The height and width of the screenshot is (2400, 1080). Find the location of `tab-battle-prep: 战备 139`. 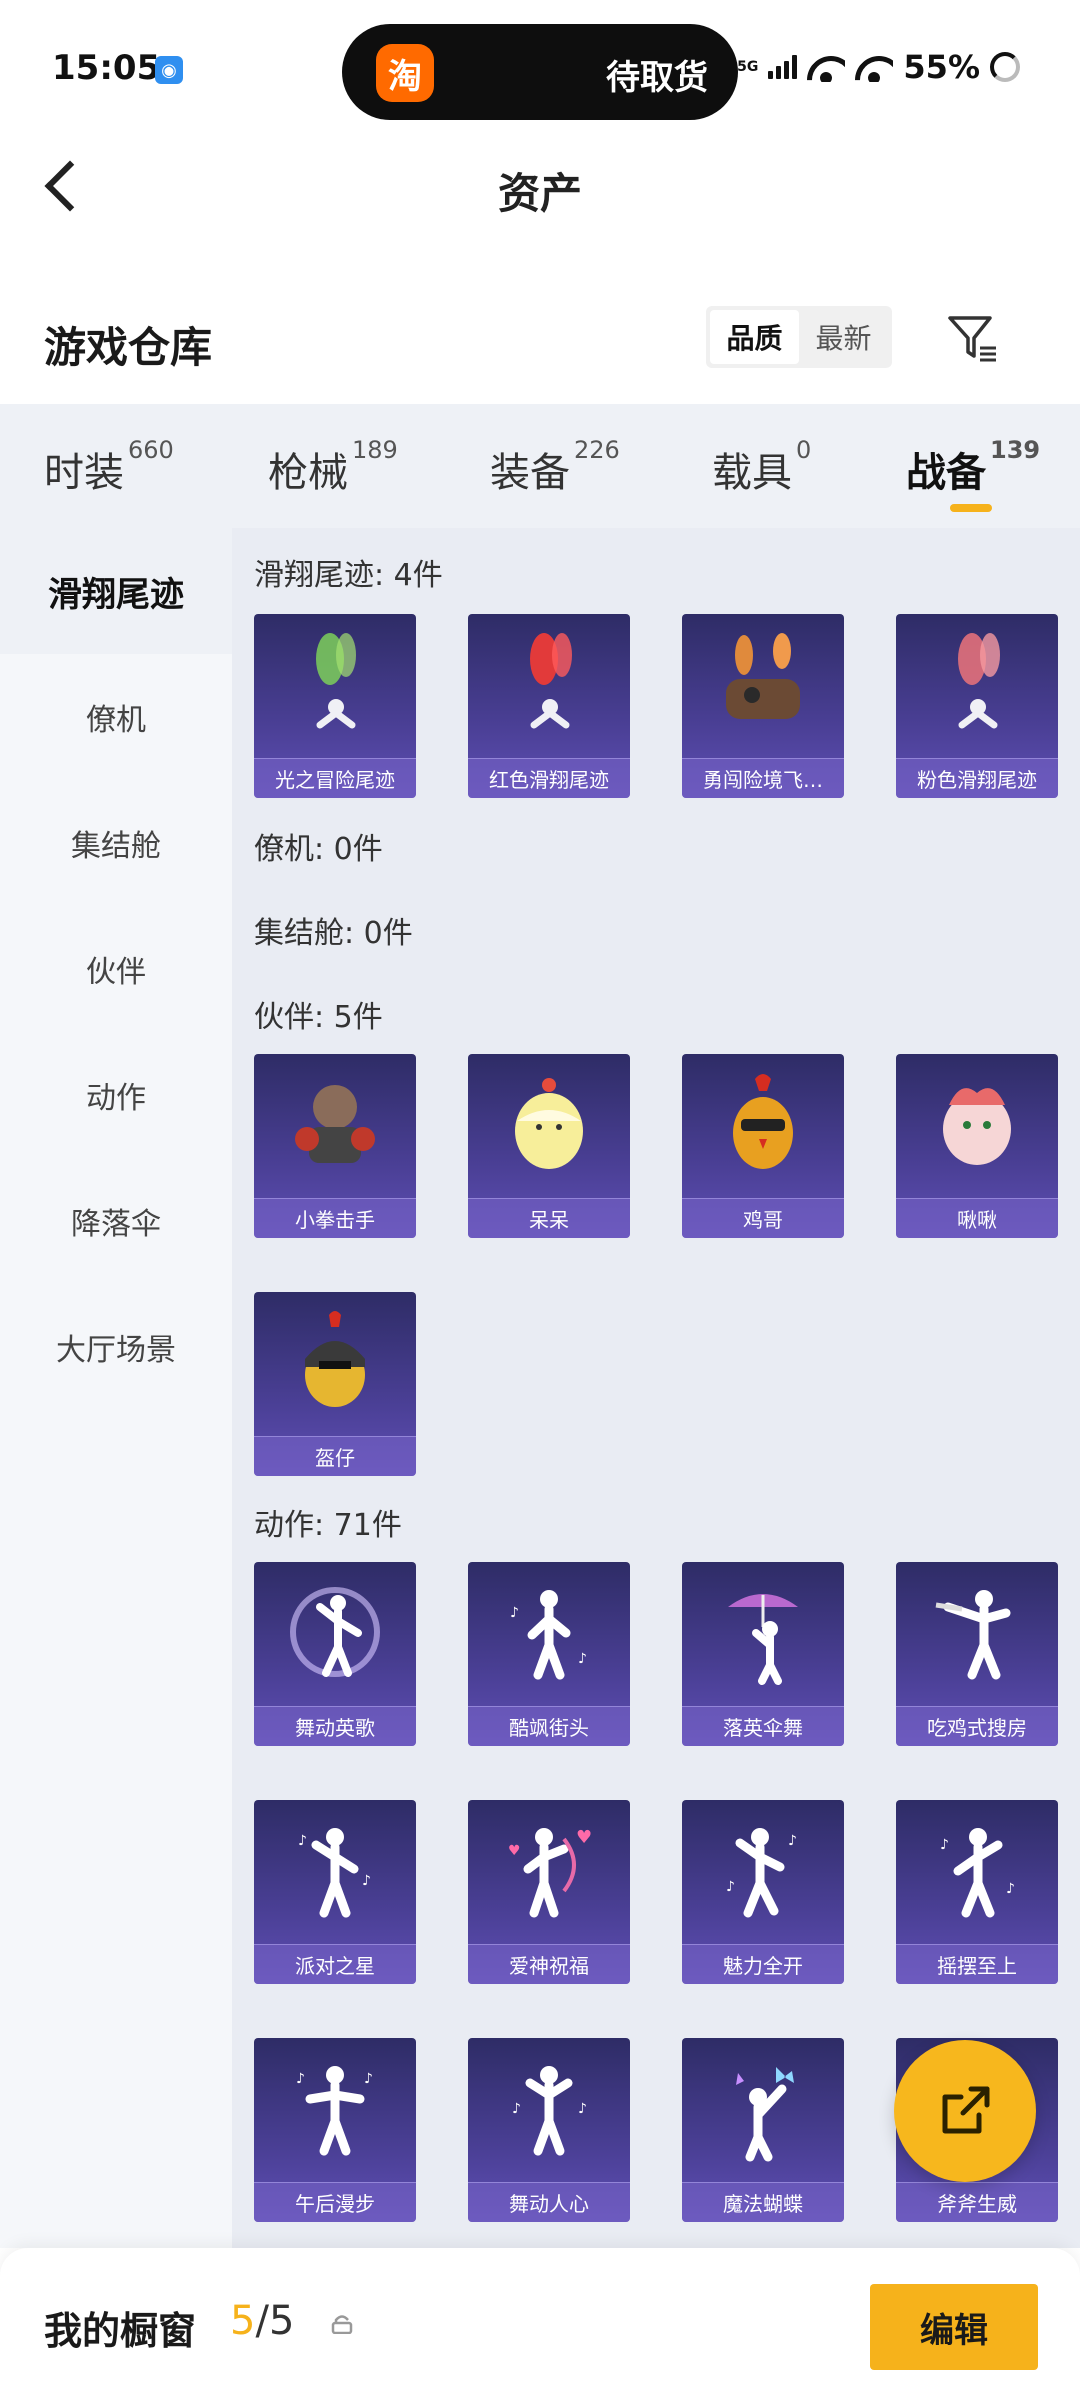

tab-battle-prep: 战备 139 is located at coordinates (973, 474).